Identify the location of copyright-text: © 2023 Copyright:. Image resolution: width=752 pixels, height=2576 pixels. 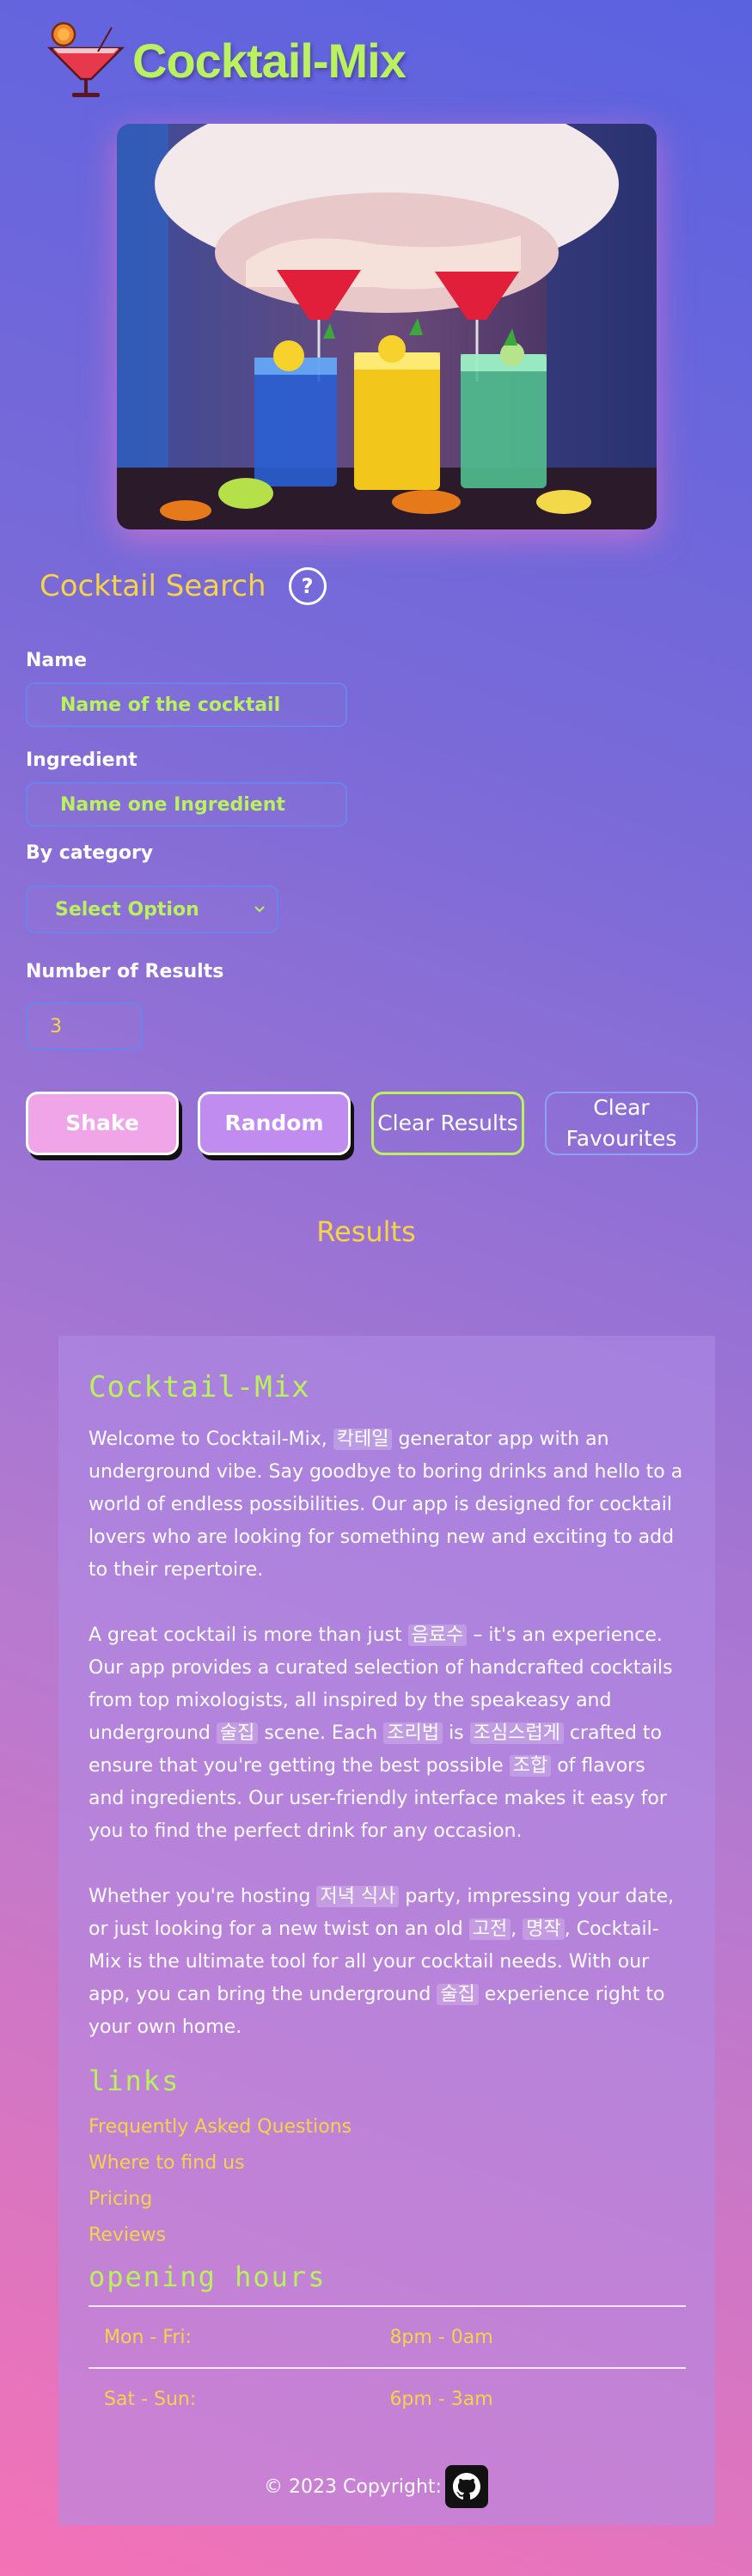
(353, 2486).